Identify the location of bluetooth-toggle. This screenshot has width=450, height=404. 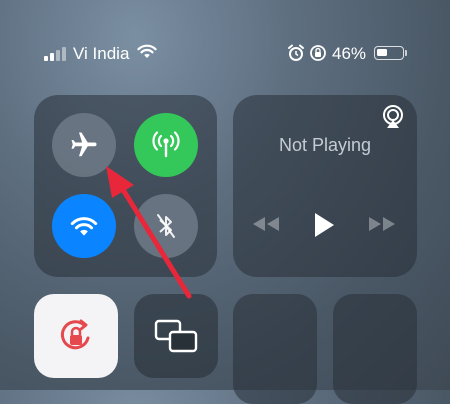
(166, 226).